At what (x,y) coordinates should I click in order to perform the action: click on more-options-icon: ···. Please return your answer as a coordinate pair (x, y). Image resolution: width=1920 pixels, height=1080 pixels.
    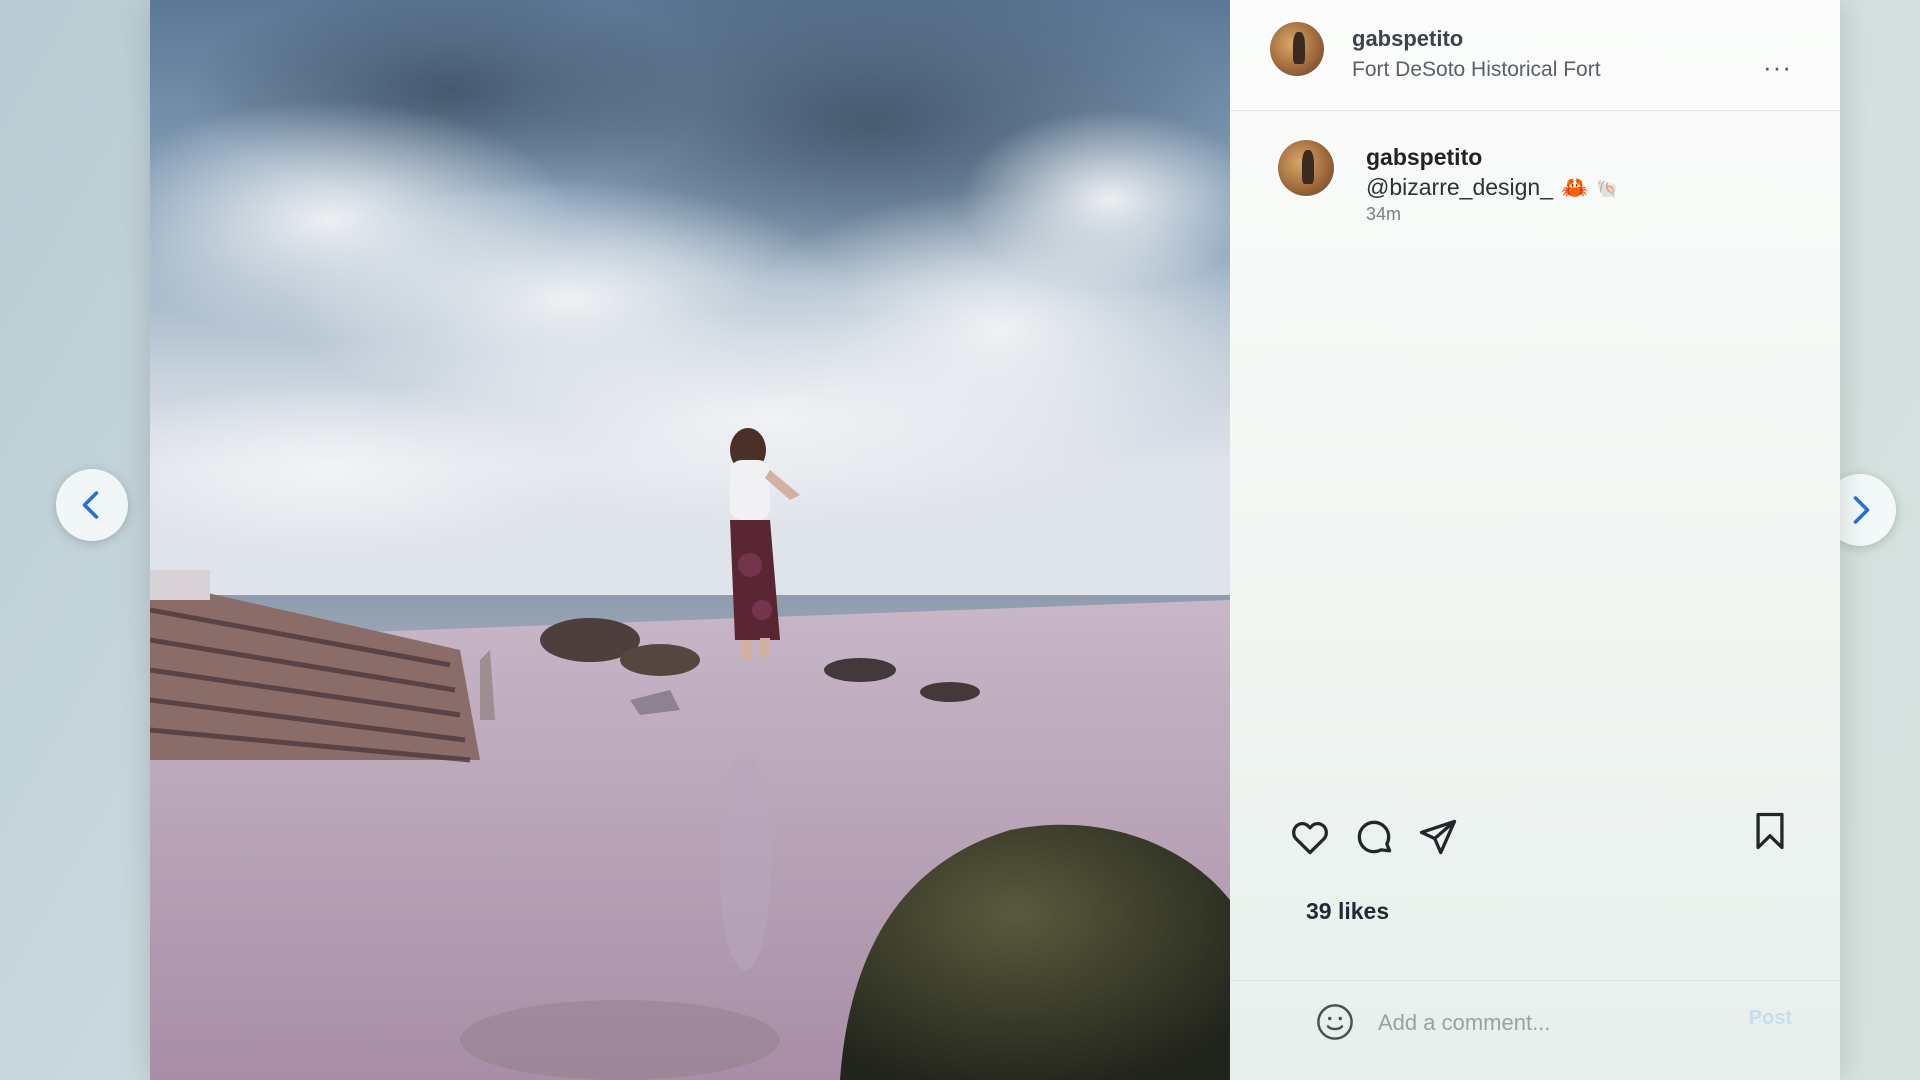
    Looking at the image, I should click on (1777, 67).